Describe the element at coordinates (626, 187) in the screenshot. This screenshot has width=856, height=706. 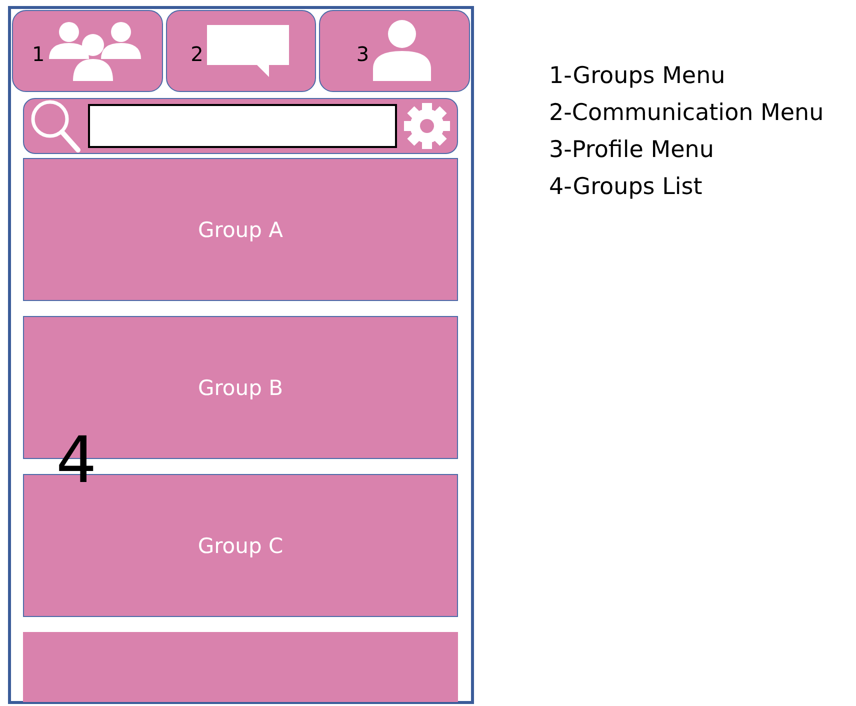
I see `legend-item: 4-Groups List` at that location.